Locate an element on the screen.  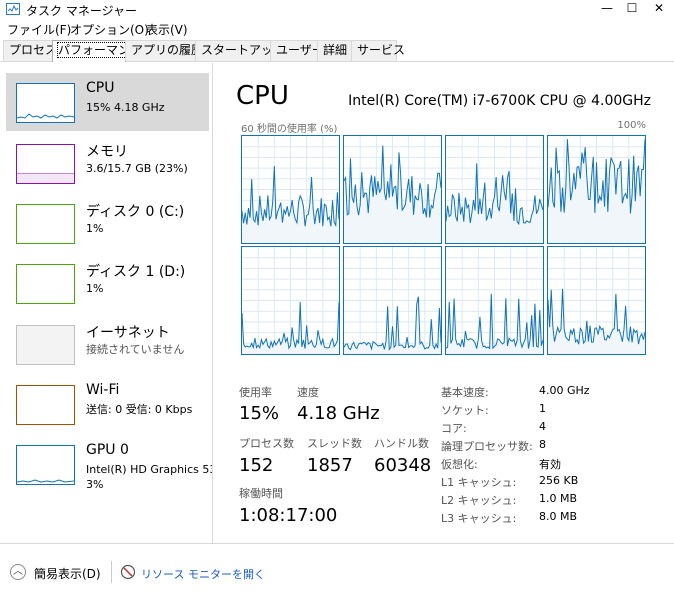
l1-cache-label: L1 キャッシュ: is located at coordinates (479, 482).